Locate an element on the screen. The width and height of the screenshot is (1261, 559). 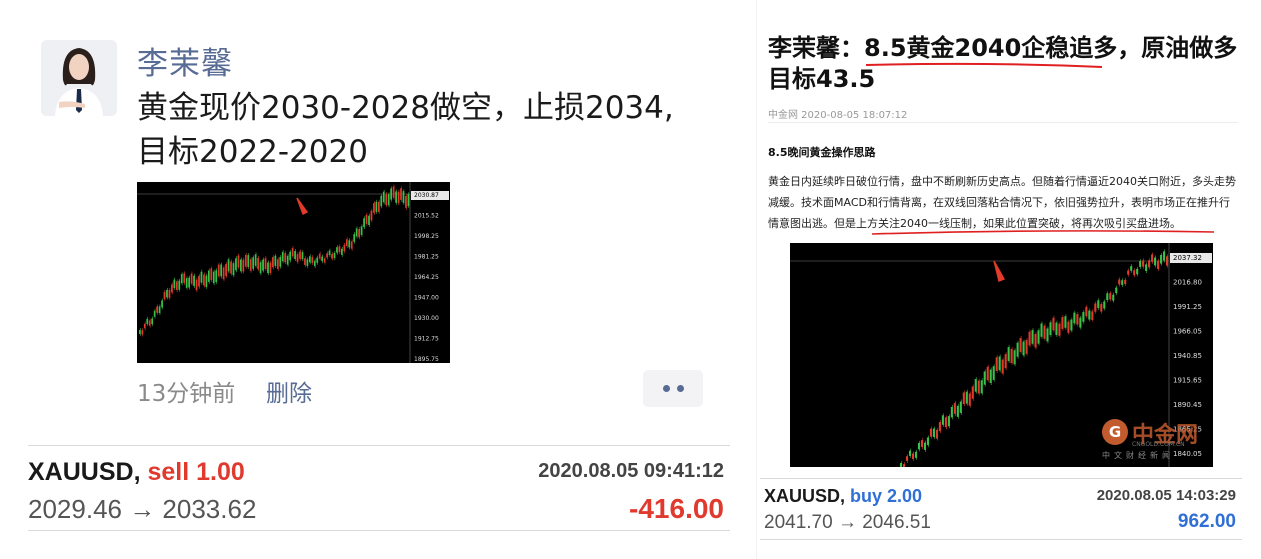
post-text-line-1: 黄金现价2030-2028做空，止损2034, is located at coordinates (405, 108).